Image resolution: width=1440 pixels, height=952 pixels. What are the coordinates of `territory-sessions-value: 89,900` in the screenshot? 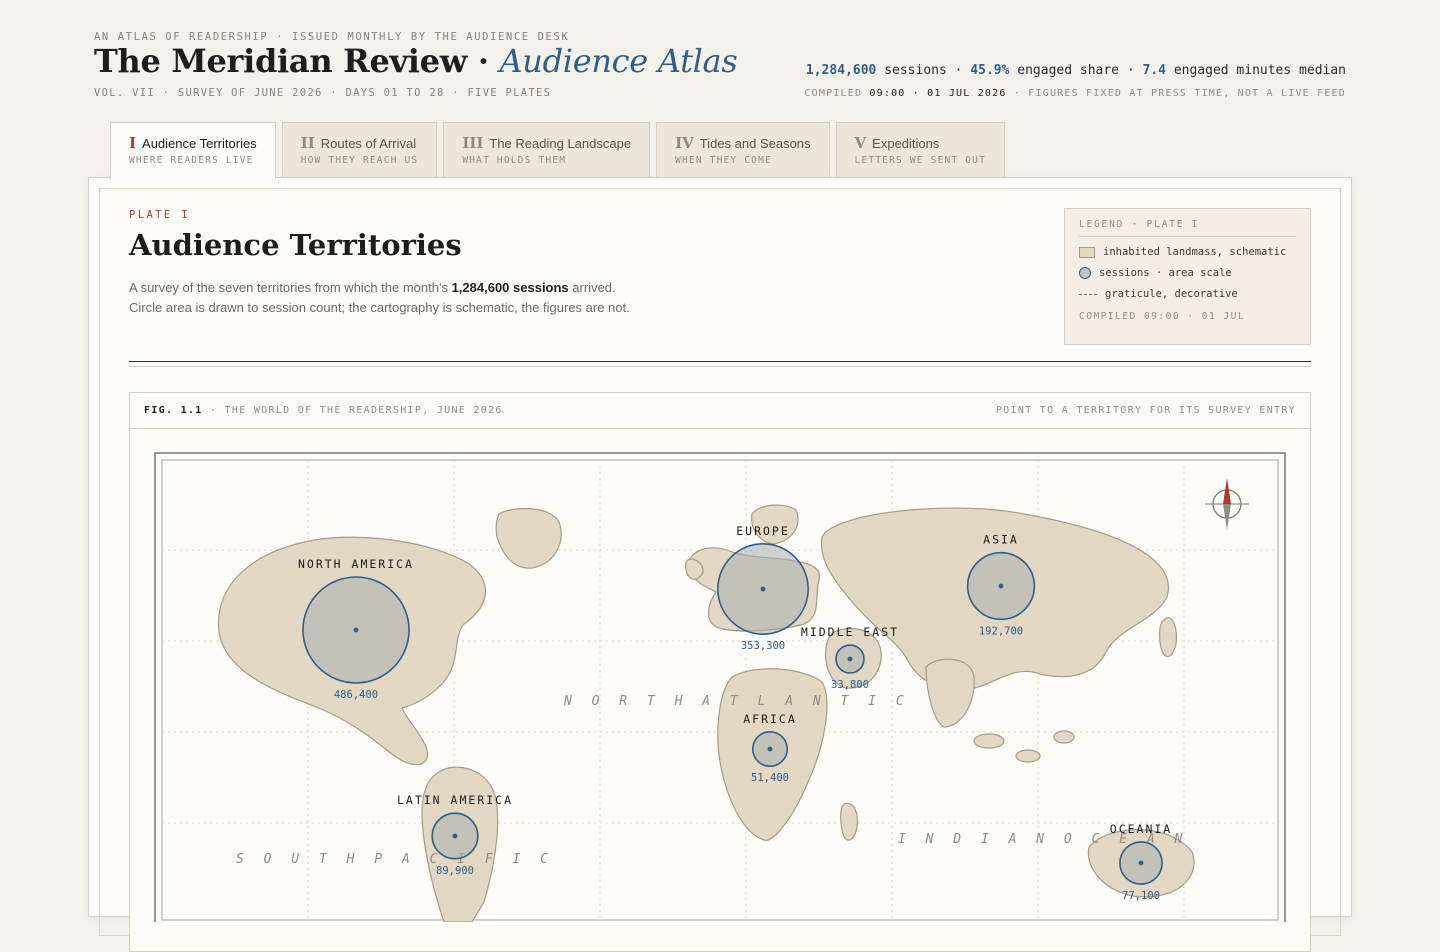 It's located at (455, 871).